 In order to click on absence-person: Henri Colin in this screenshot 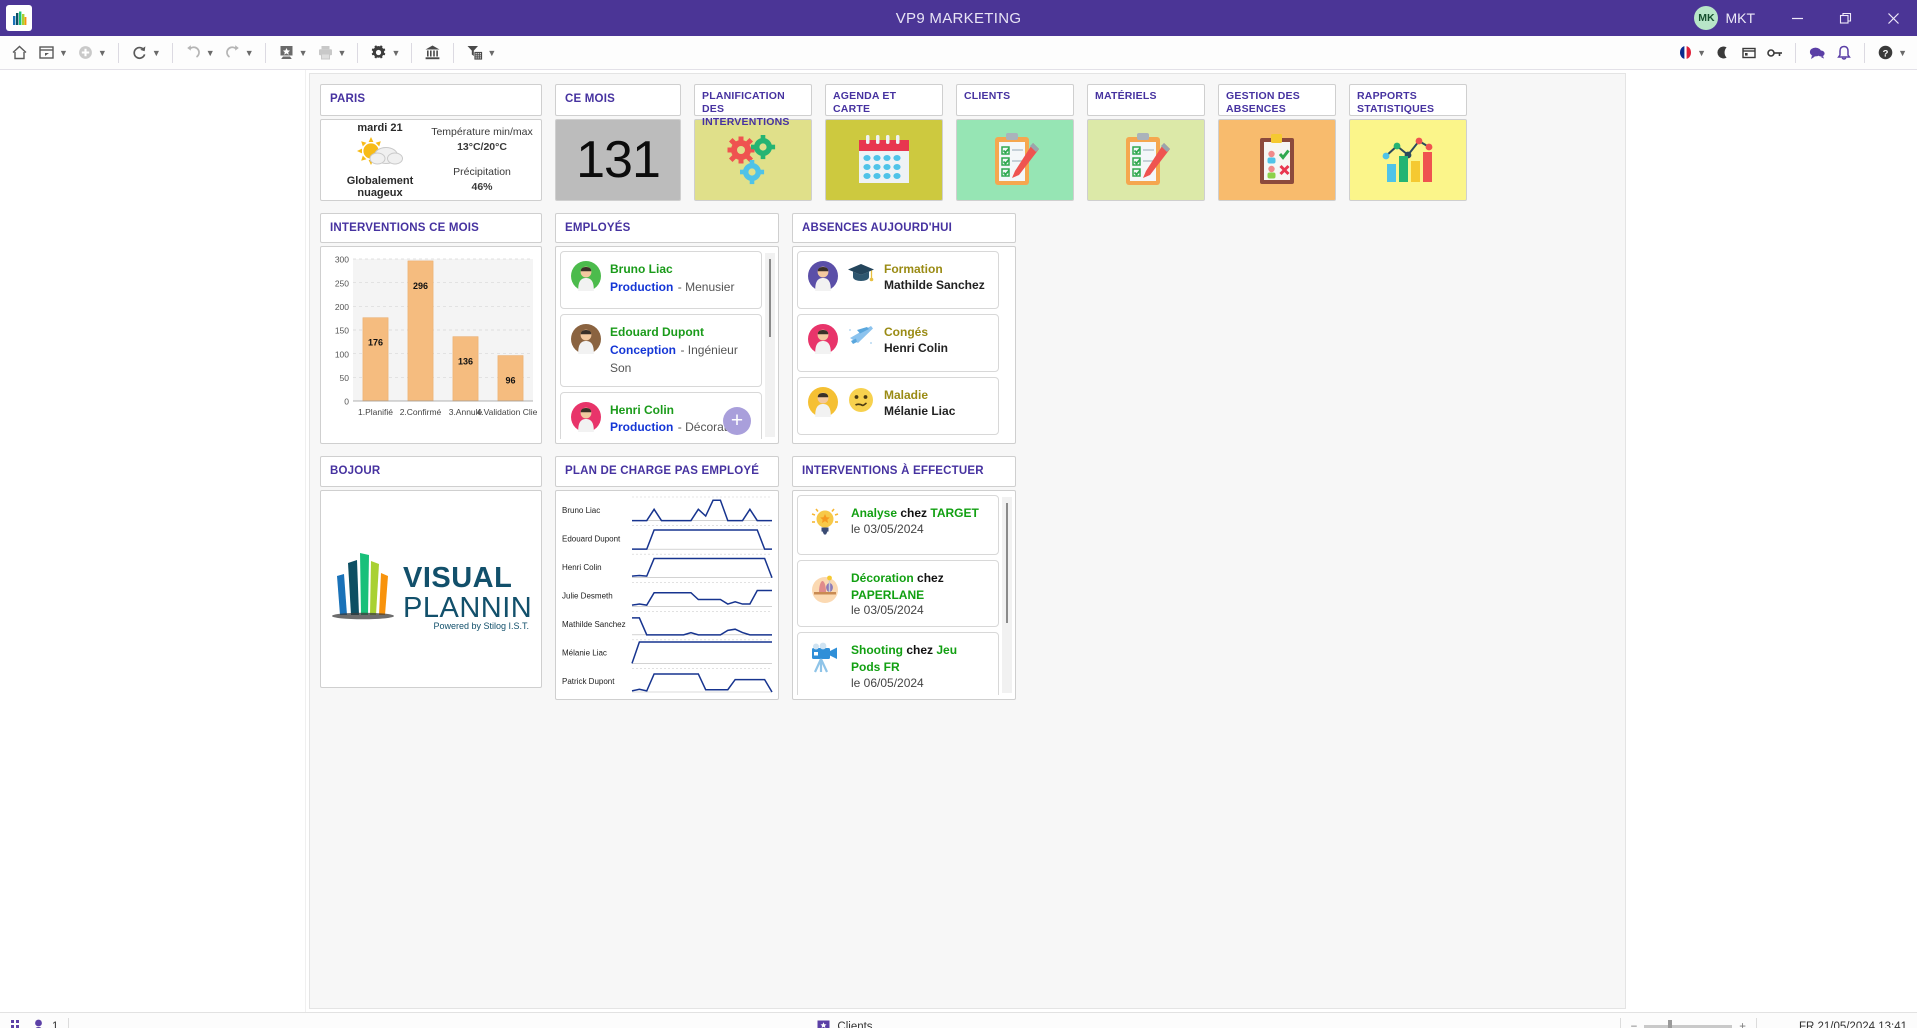, I will do `click(916, 347)`.